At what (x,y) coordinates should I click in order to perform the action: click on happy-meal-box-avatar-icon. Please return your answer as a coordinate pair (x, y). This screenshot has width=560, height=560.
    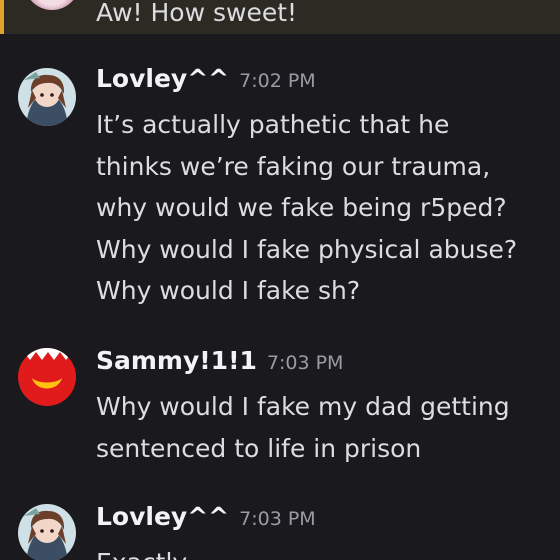
    Looking at the image, I should click on (47, 377).